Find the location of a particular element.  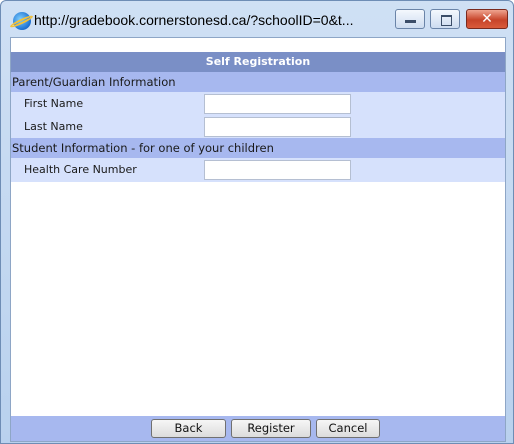

form-title: Self Registration is located at coordinates (258, 62).